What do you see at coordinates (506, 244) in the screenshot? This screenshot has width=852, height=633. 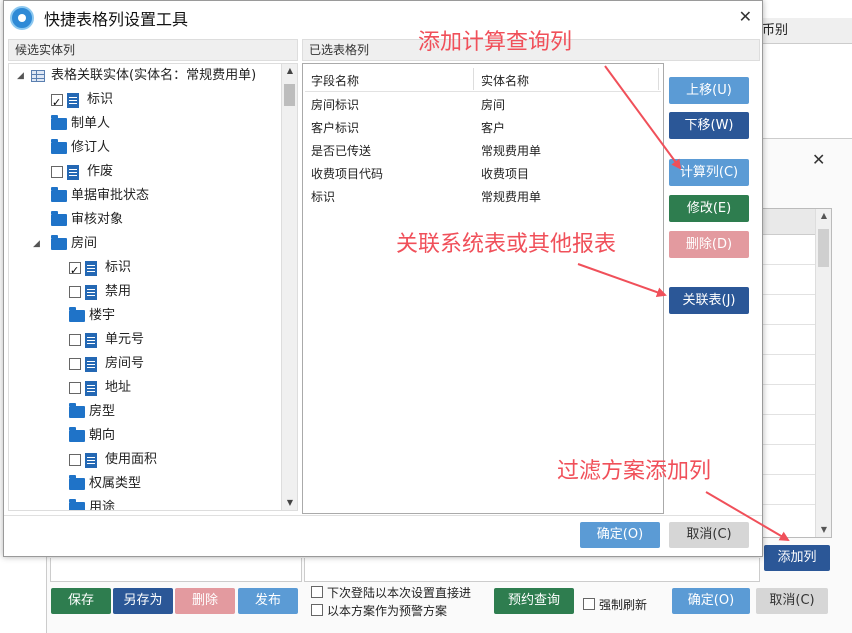 I see `annotation-link-tables: 关联系统表或其他报表` at bounding box center [506, 244].